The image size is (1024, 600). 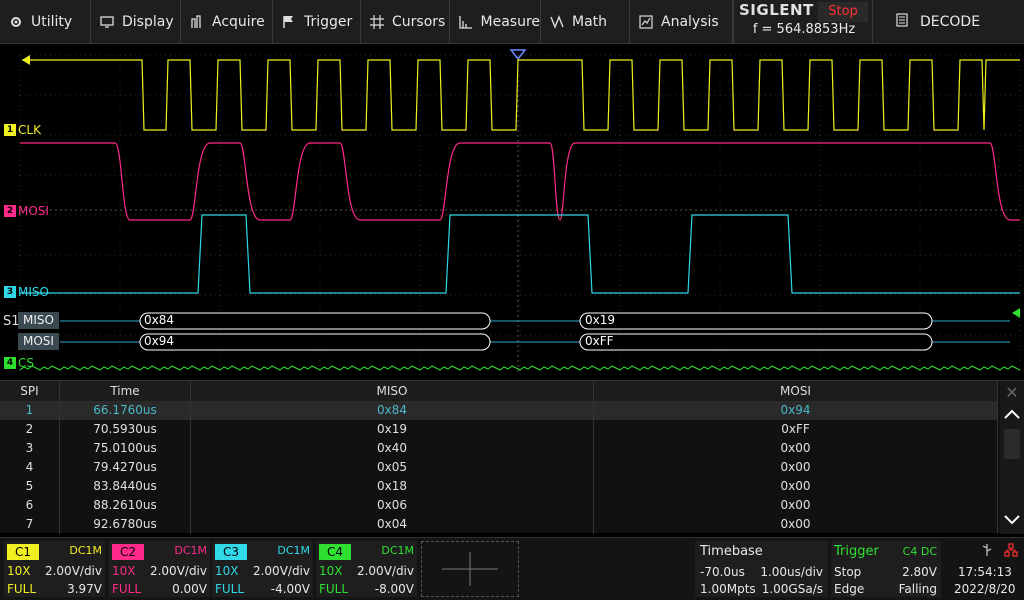 I want to click on decode-button: DECODE, so click(x=956, y=22).